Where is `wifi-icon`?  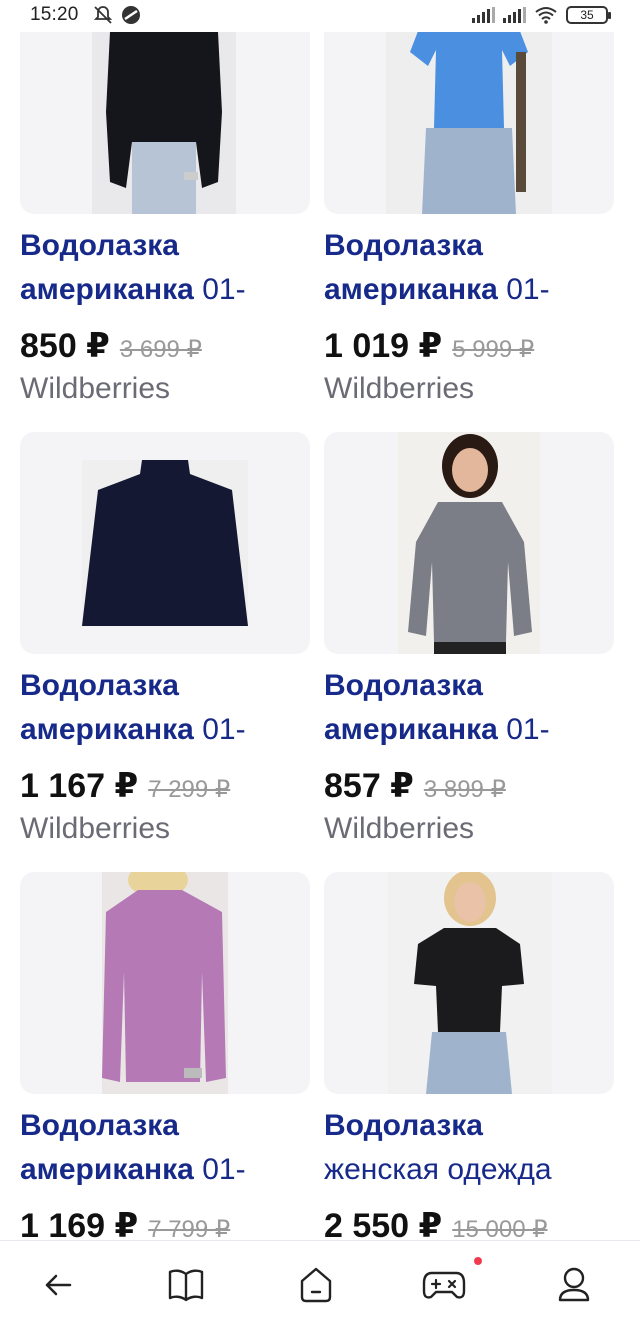 wifi-icon is located at coordinates (546, 15).